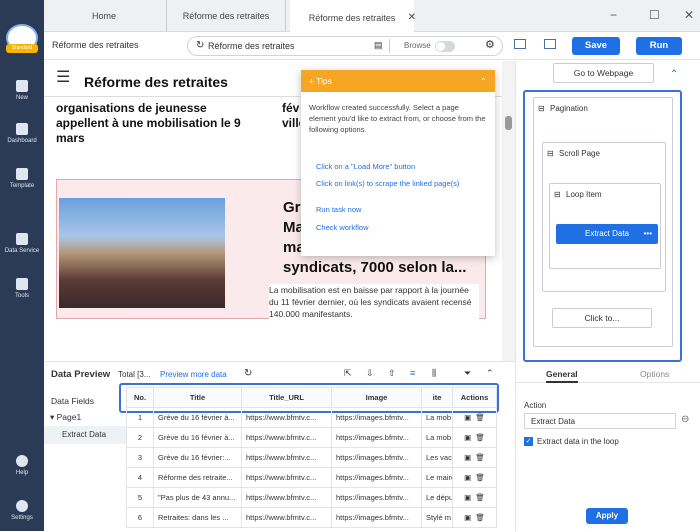 This screenshot has width=700, height=532. I want to click on sidebar-item-help: Help, so click(22, 465).